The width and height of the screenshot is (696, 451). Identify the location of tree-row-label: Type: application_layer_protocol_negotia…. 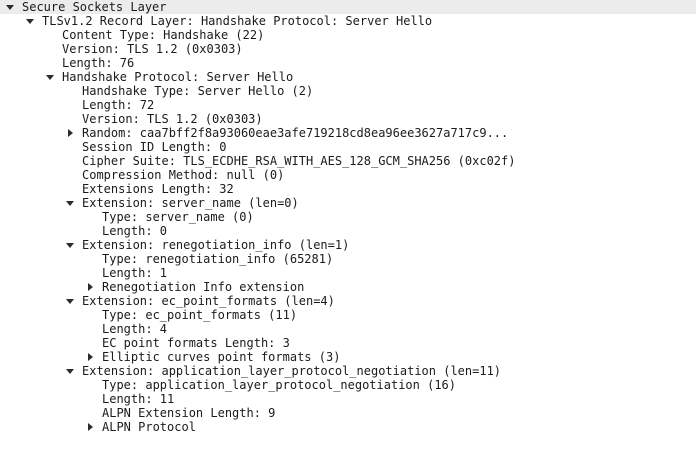
(279, 385).